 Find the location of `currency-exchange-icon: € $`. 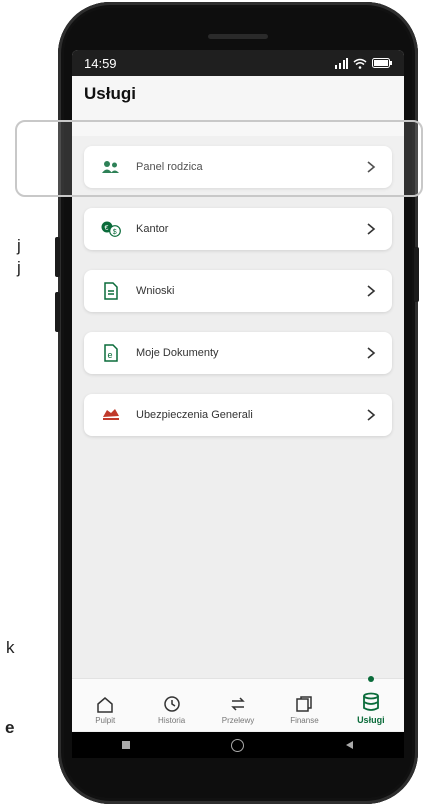

currency-exchange-icon: € $ is located at coordinates (111, 229).